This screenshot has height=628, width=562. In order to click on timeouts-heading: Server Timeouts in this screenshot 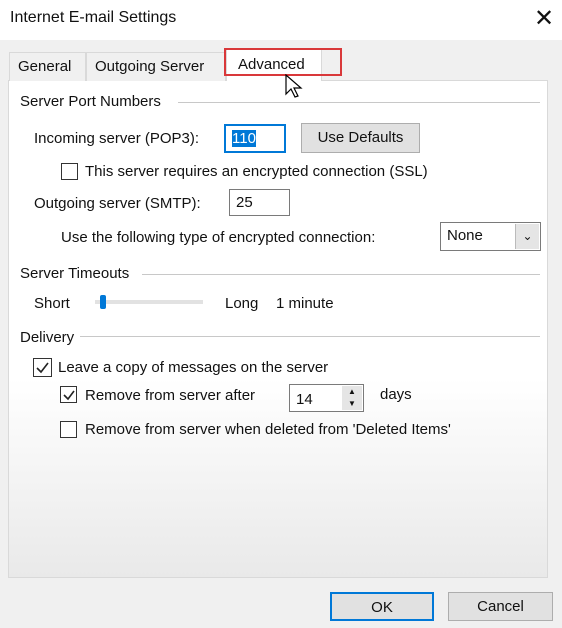, I will do `click(75, 273)`.